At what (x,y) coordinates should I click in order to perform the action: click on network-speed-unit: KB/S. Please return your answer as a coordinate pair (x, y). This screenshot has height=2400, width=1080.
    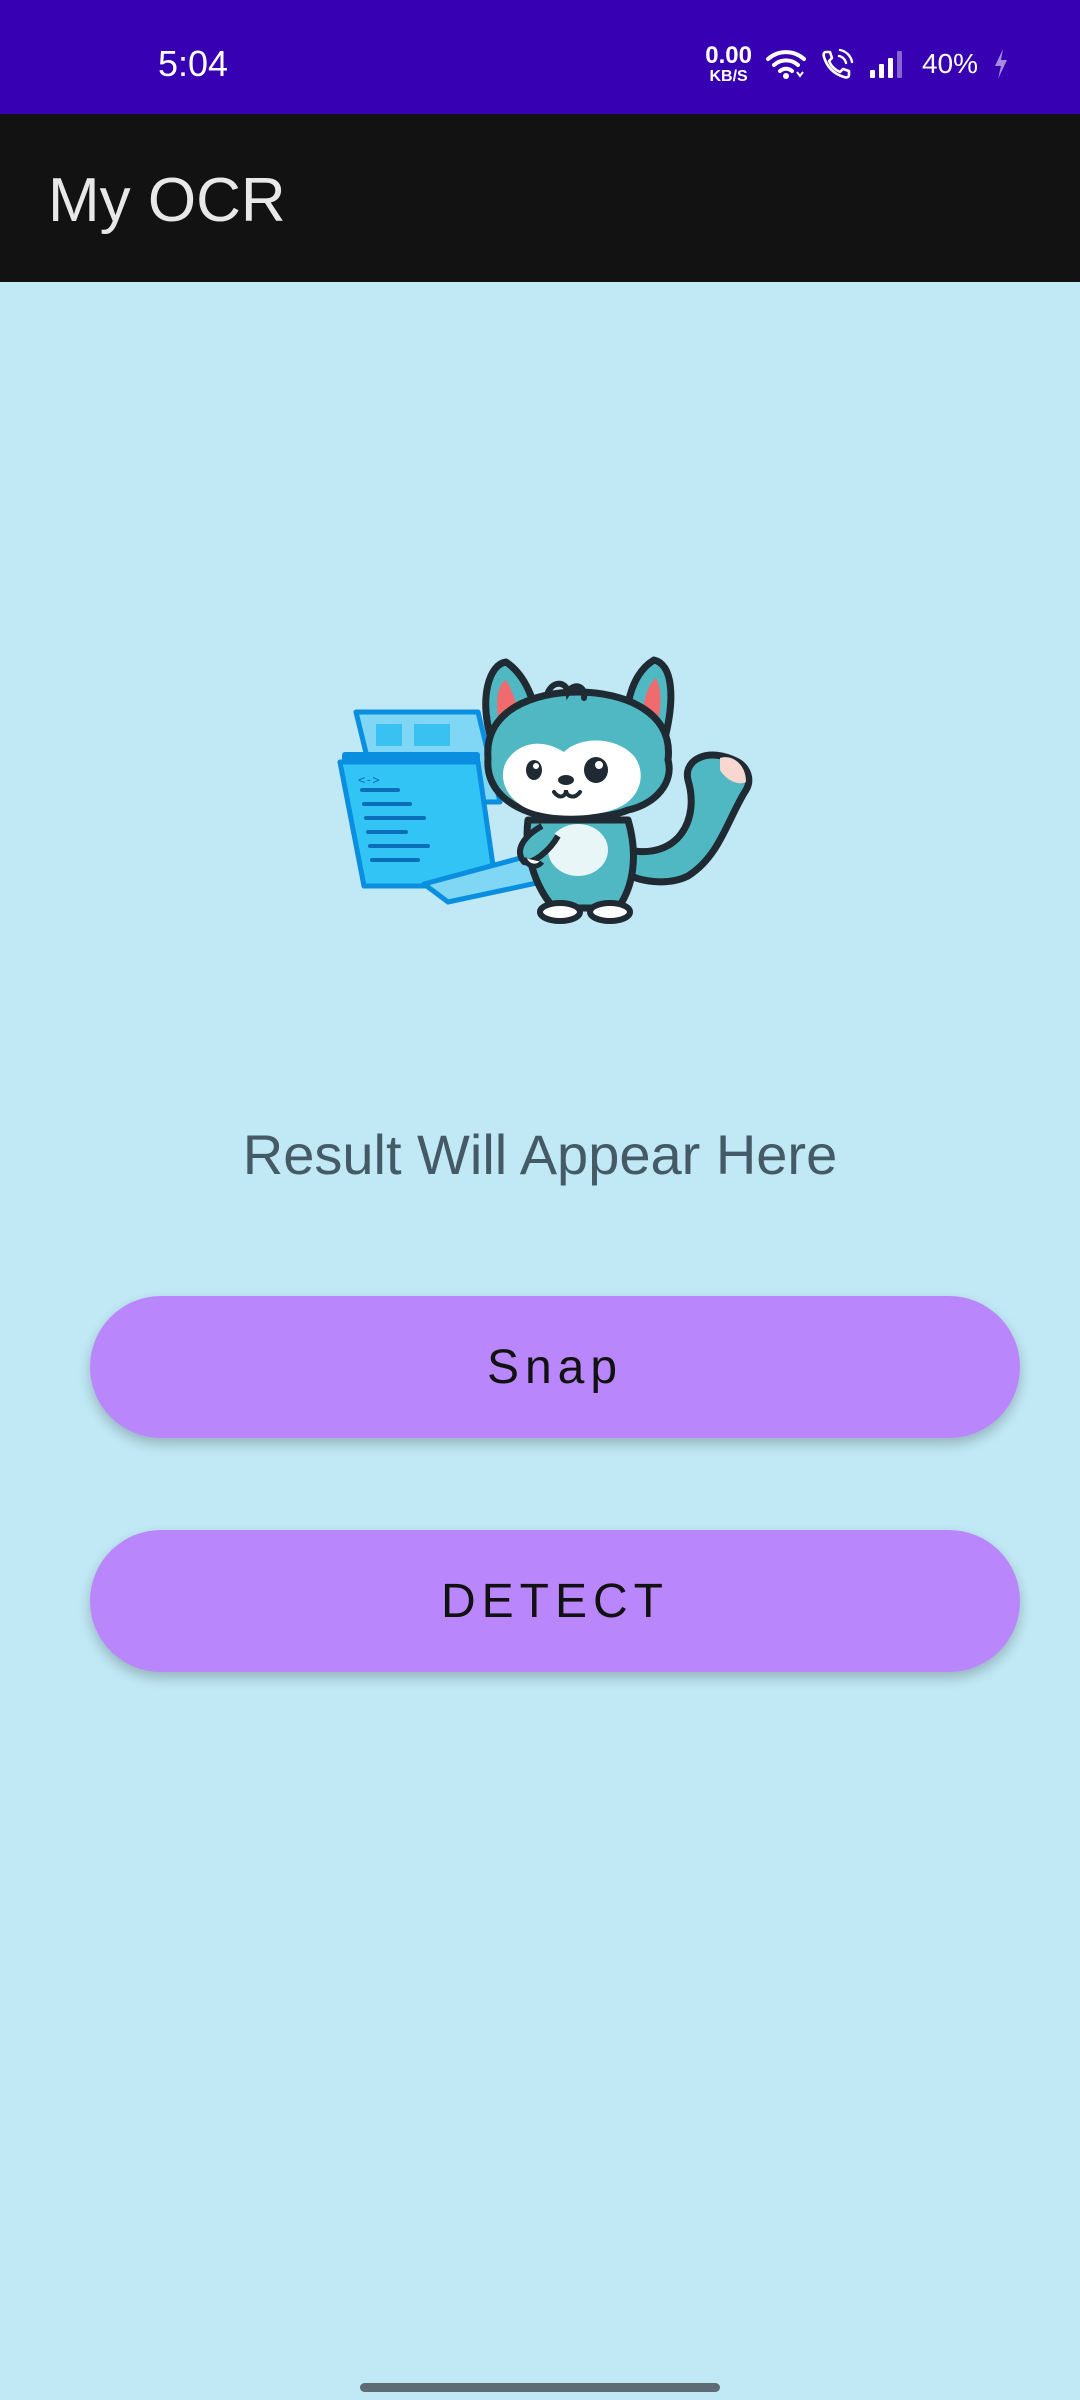
    Looking at the image, I should click on (728, 76).